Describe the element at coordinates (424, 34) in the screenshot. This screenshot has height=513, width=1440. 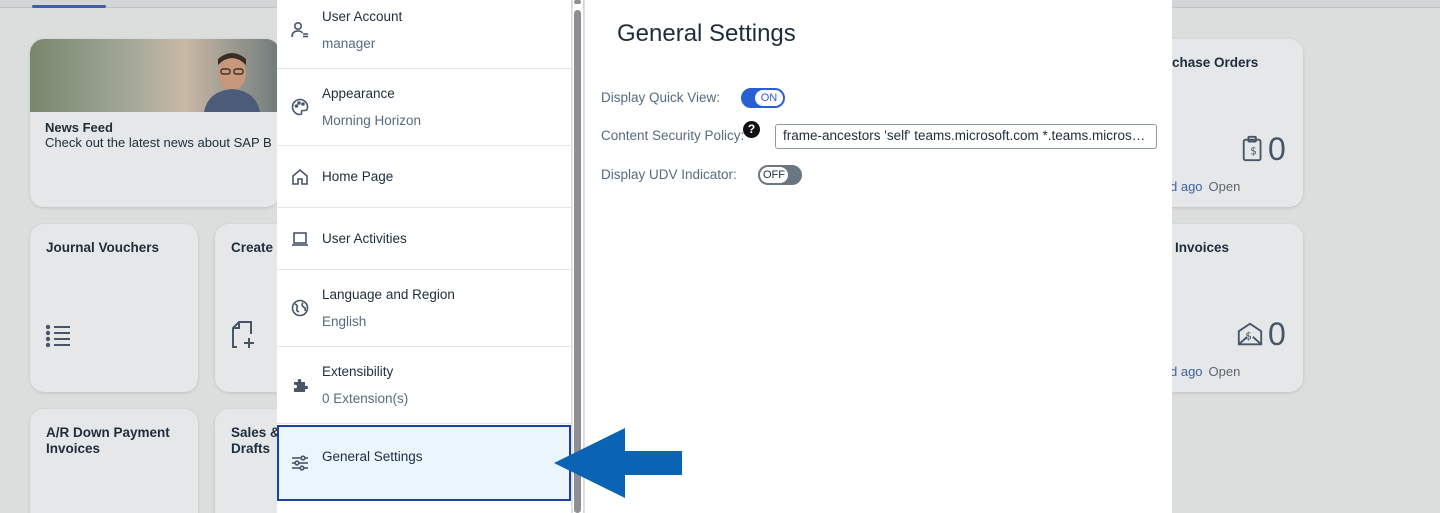
I see `sidebar-item-user-account: User Account manager` at that location.